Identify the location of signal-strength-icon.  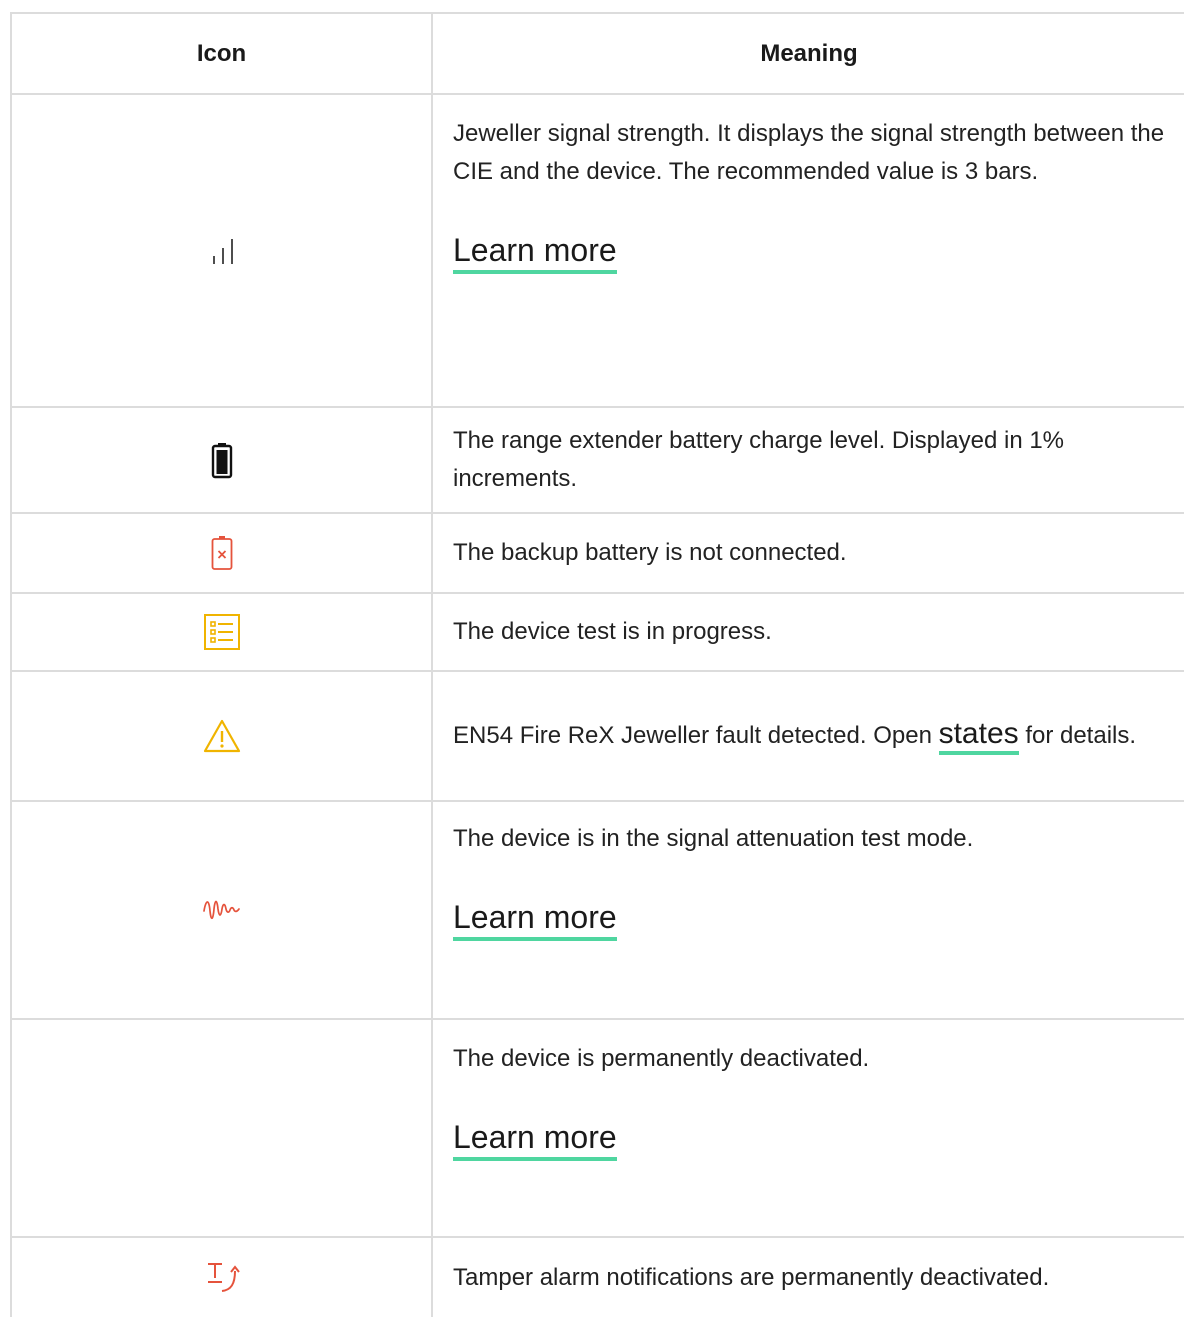
(222, 251).